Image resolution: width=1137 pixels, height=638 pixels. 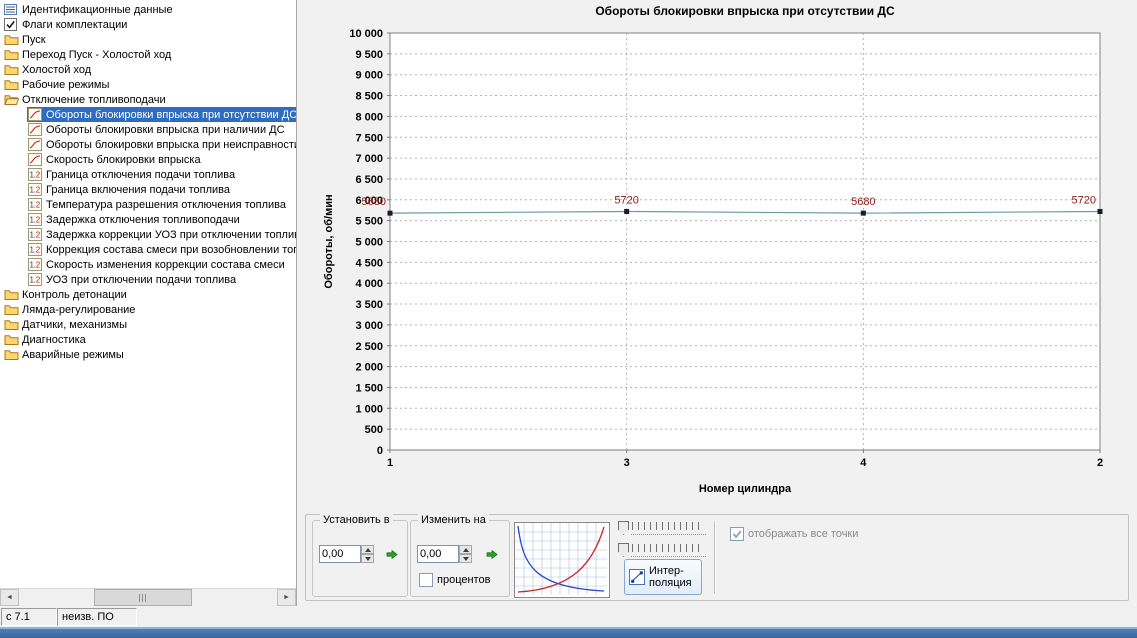 I want to click on tree-item: Лямда-регулирование, so click(x=148, y=309).